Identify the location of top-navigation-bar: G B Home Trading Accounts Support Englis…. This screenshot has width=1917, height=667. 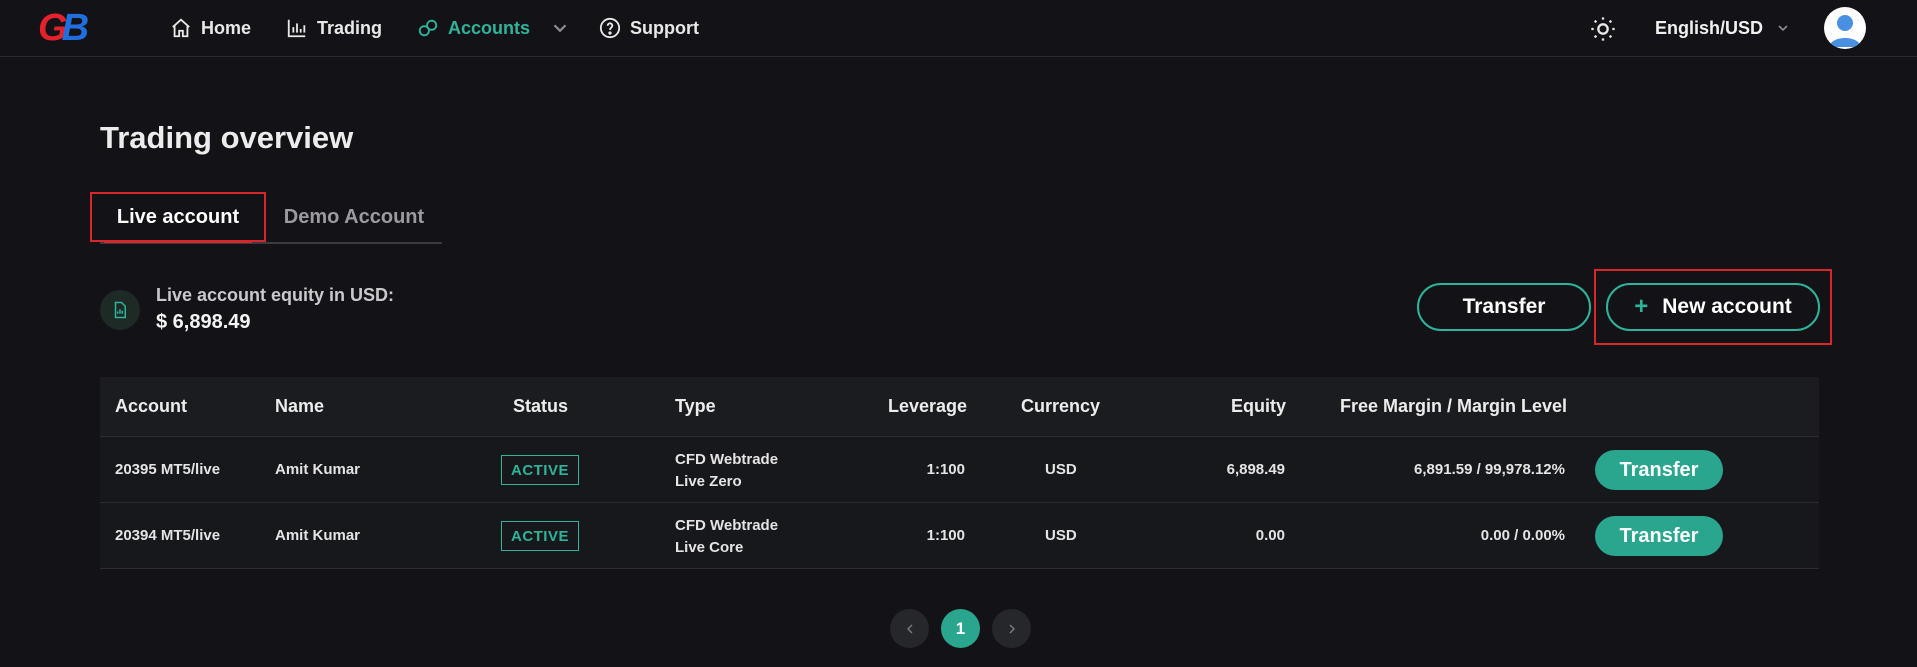
(958, 28).